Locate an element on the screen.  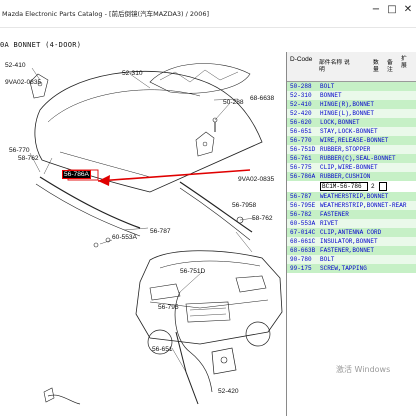
part-name: RUBBER(C),SEAL-BONNET is located at coordinates (358, 158).